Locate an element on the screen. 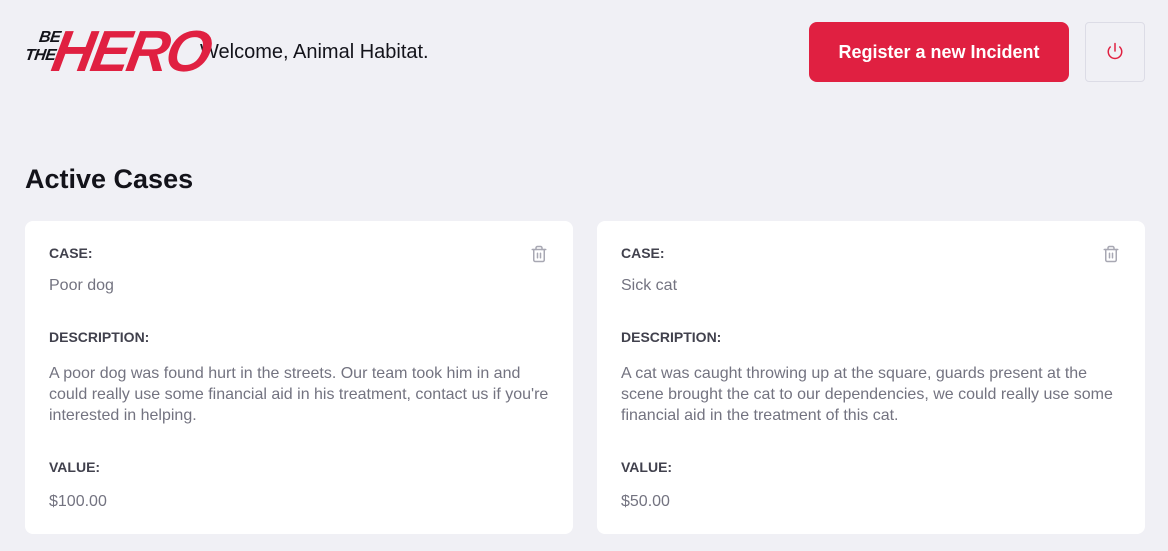 Image resolution: width=1168 pixels, height=551 pixels. case-value: $100.00 is located at coordinates (78, 501).